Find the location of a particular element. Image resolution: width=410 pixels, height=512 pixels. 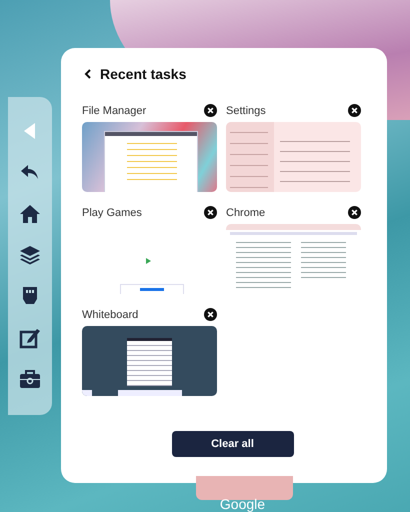

folder-label: Google is located at coordinates (243, 504).